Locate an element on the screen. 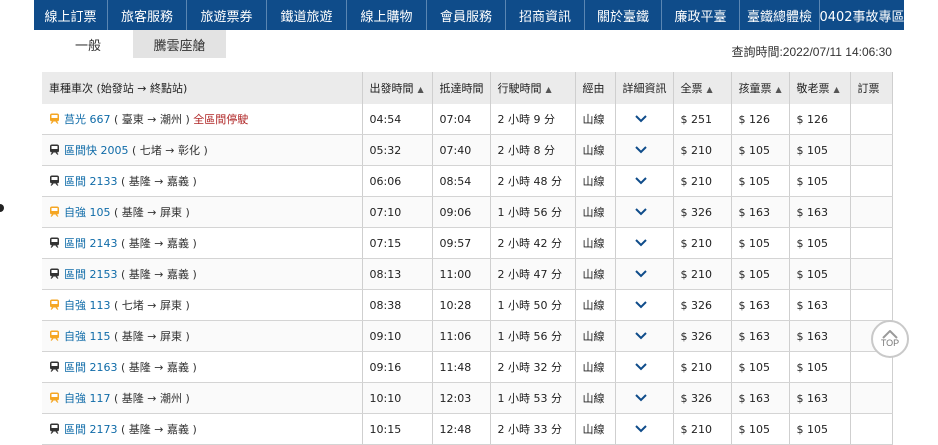 Image resolution: width=938 pixels, height=445 pixels. service-note: 全區間停駛 is located at coordinates (221, 119).